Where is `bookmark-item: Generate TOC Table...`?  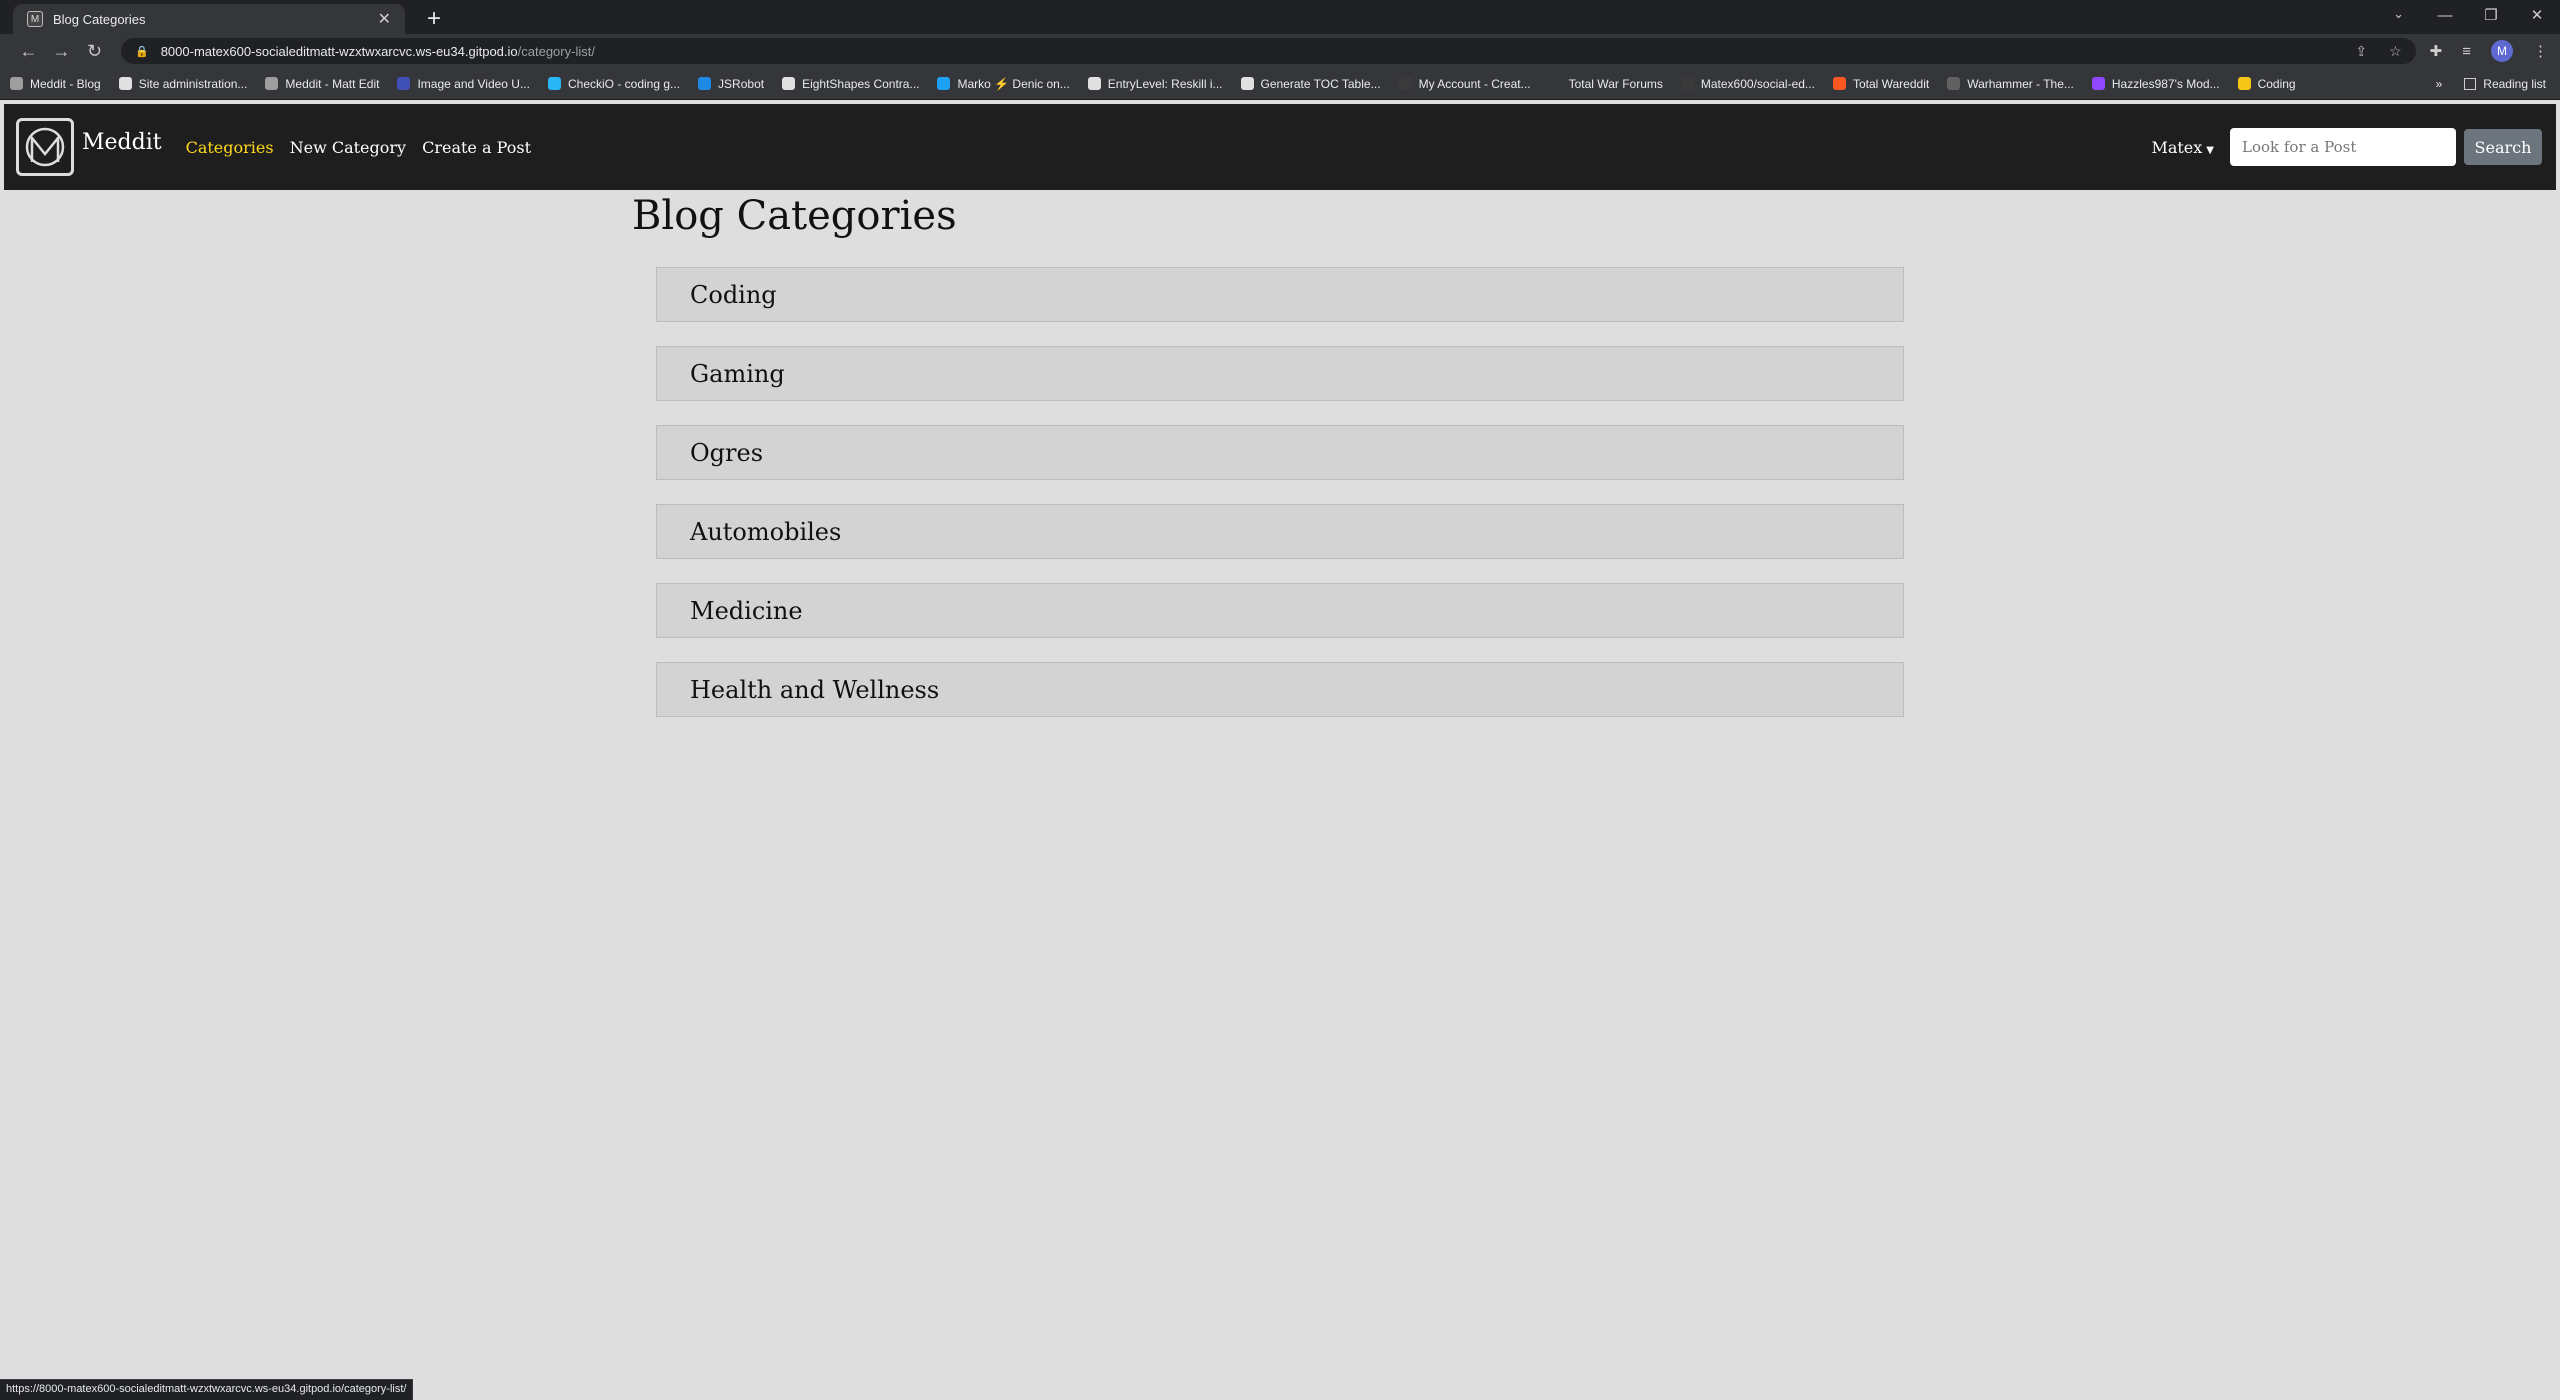 bookmark-item: Generate TOC Table... is located at coordinates (1310, 83).